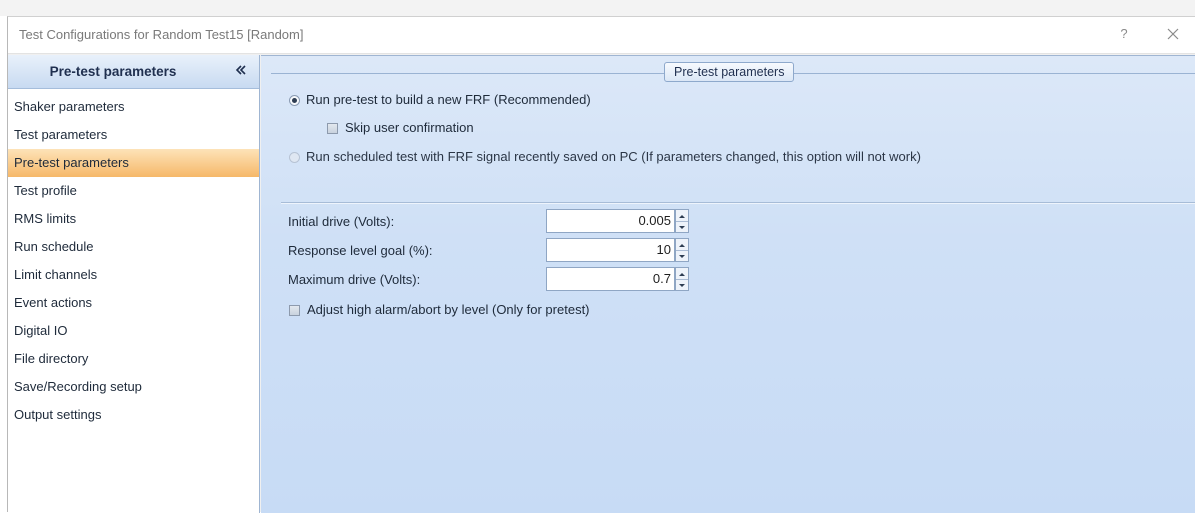  I want to click on radio-button-disabled, so click(294, 157).